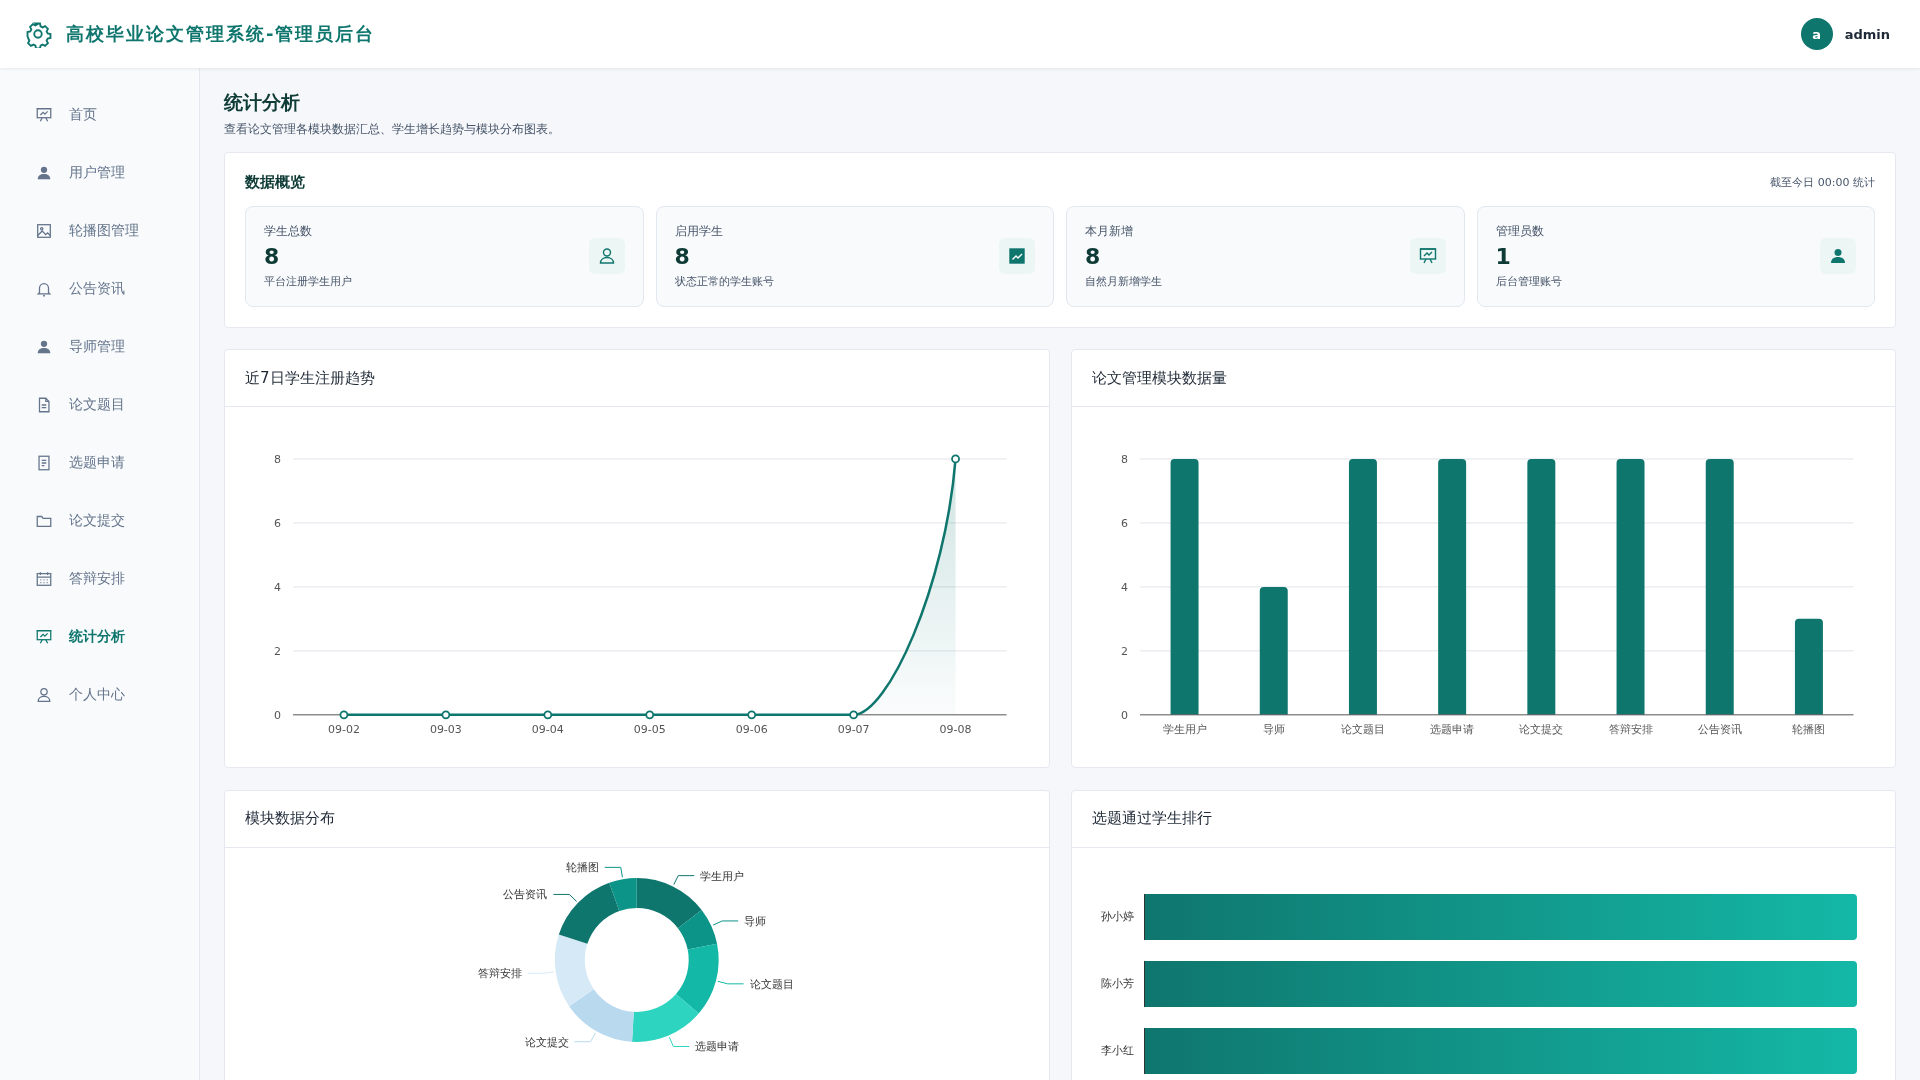 Image resolution: width=1920 pixels, height=1080 pixels. I want to click on stat-label: 学生总数, so click(288, 231).